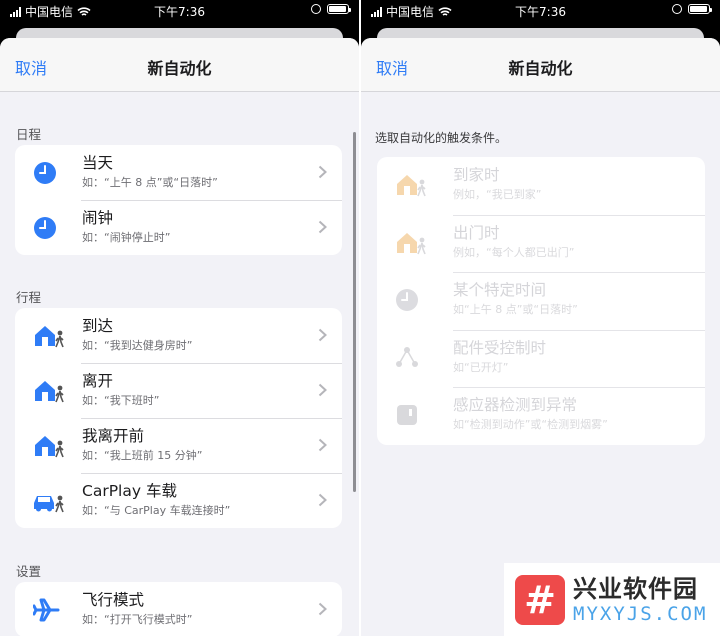  I want to click on trigger-carplay: CarPlay 车载如：“与 CarPlay 车载连接时”, so click(178, 500).